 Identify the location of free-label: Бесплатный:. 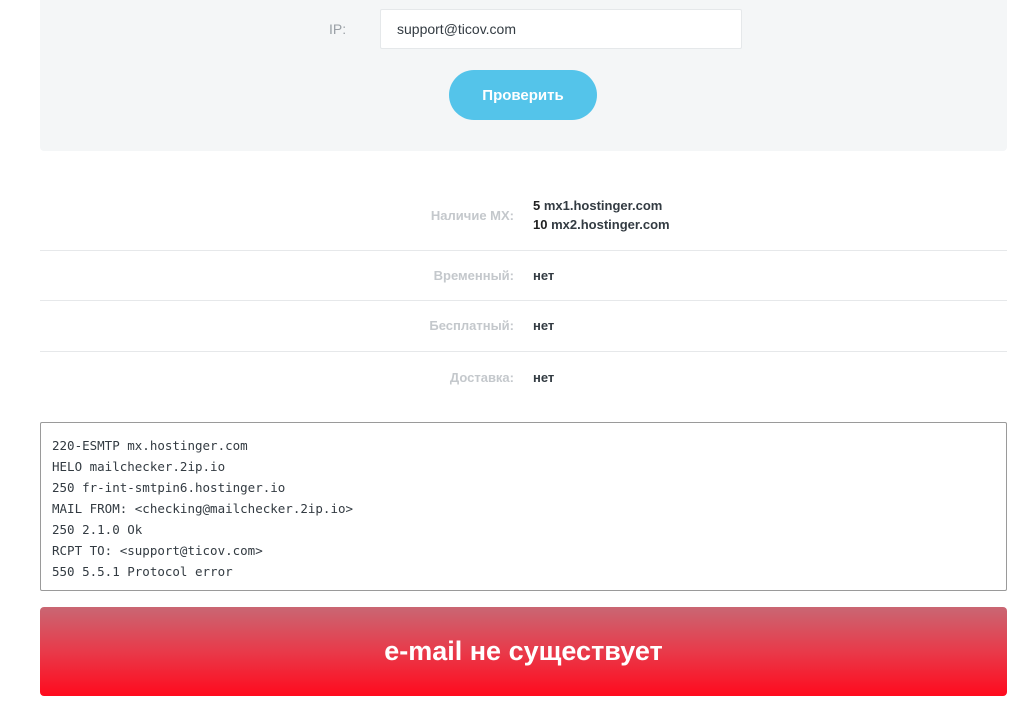
(471, 325).